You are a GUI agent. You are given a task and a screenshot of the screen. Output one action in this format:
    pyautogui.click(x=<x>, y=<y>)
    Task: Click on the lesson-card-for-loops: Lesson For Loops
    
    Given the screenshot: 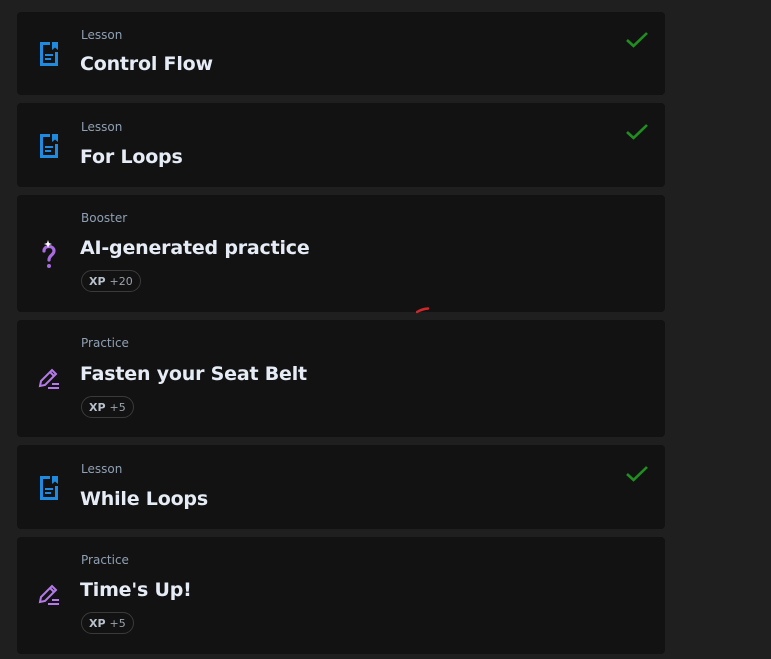 What is the action you would take?
    pyautogui.click(x=341, y=145)
    